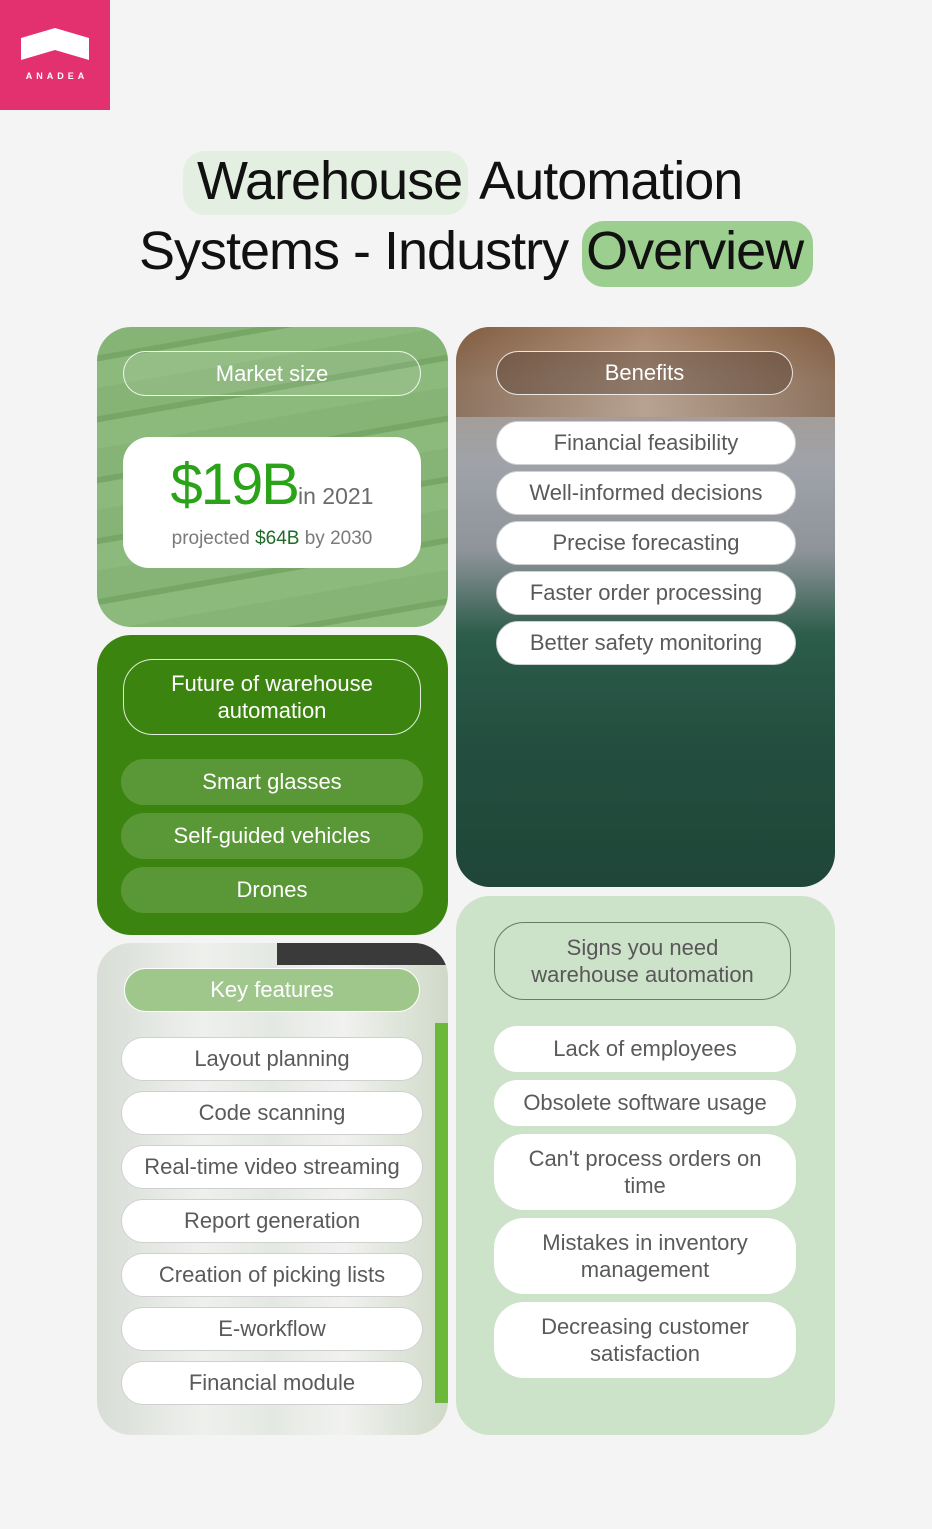 The image size is (932, 1529). What do you see at coordinates (611, 181) in the screenshot?
I see `title-line1: Automation` at bounding box center [611, 181].